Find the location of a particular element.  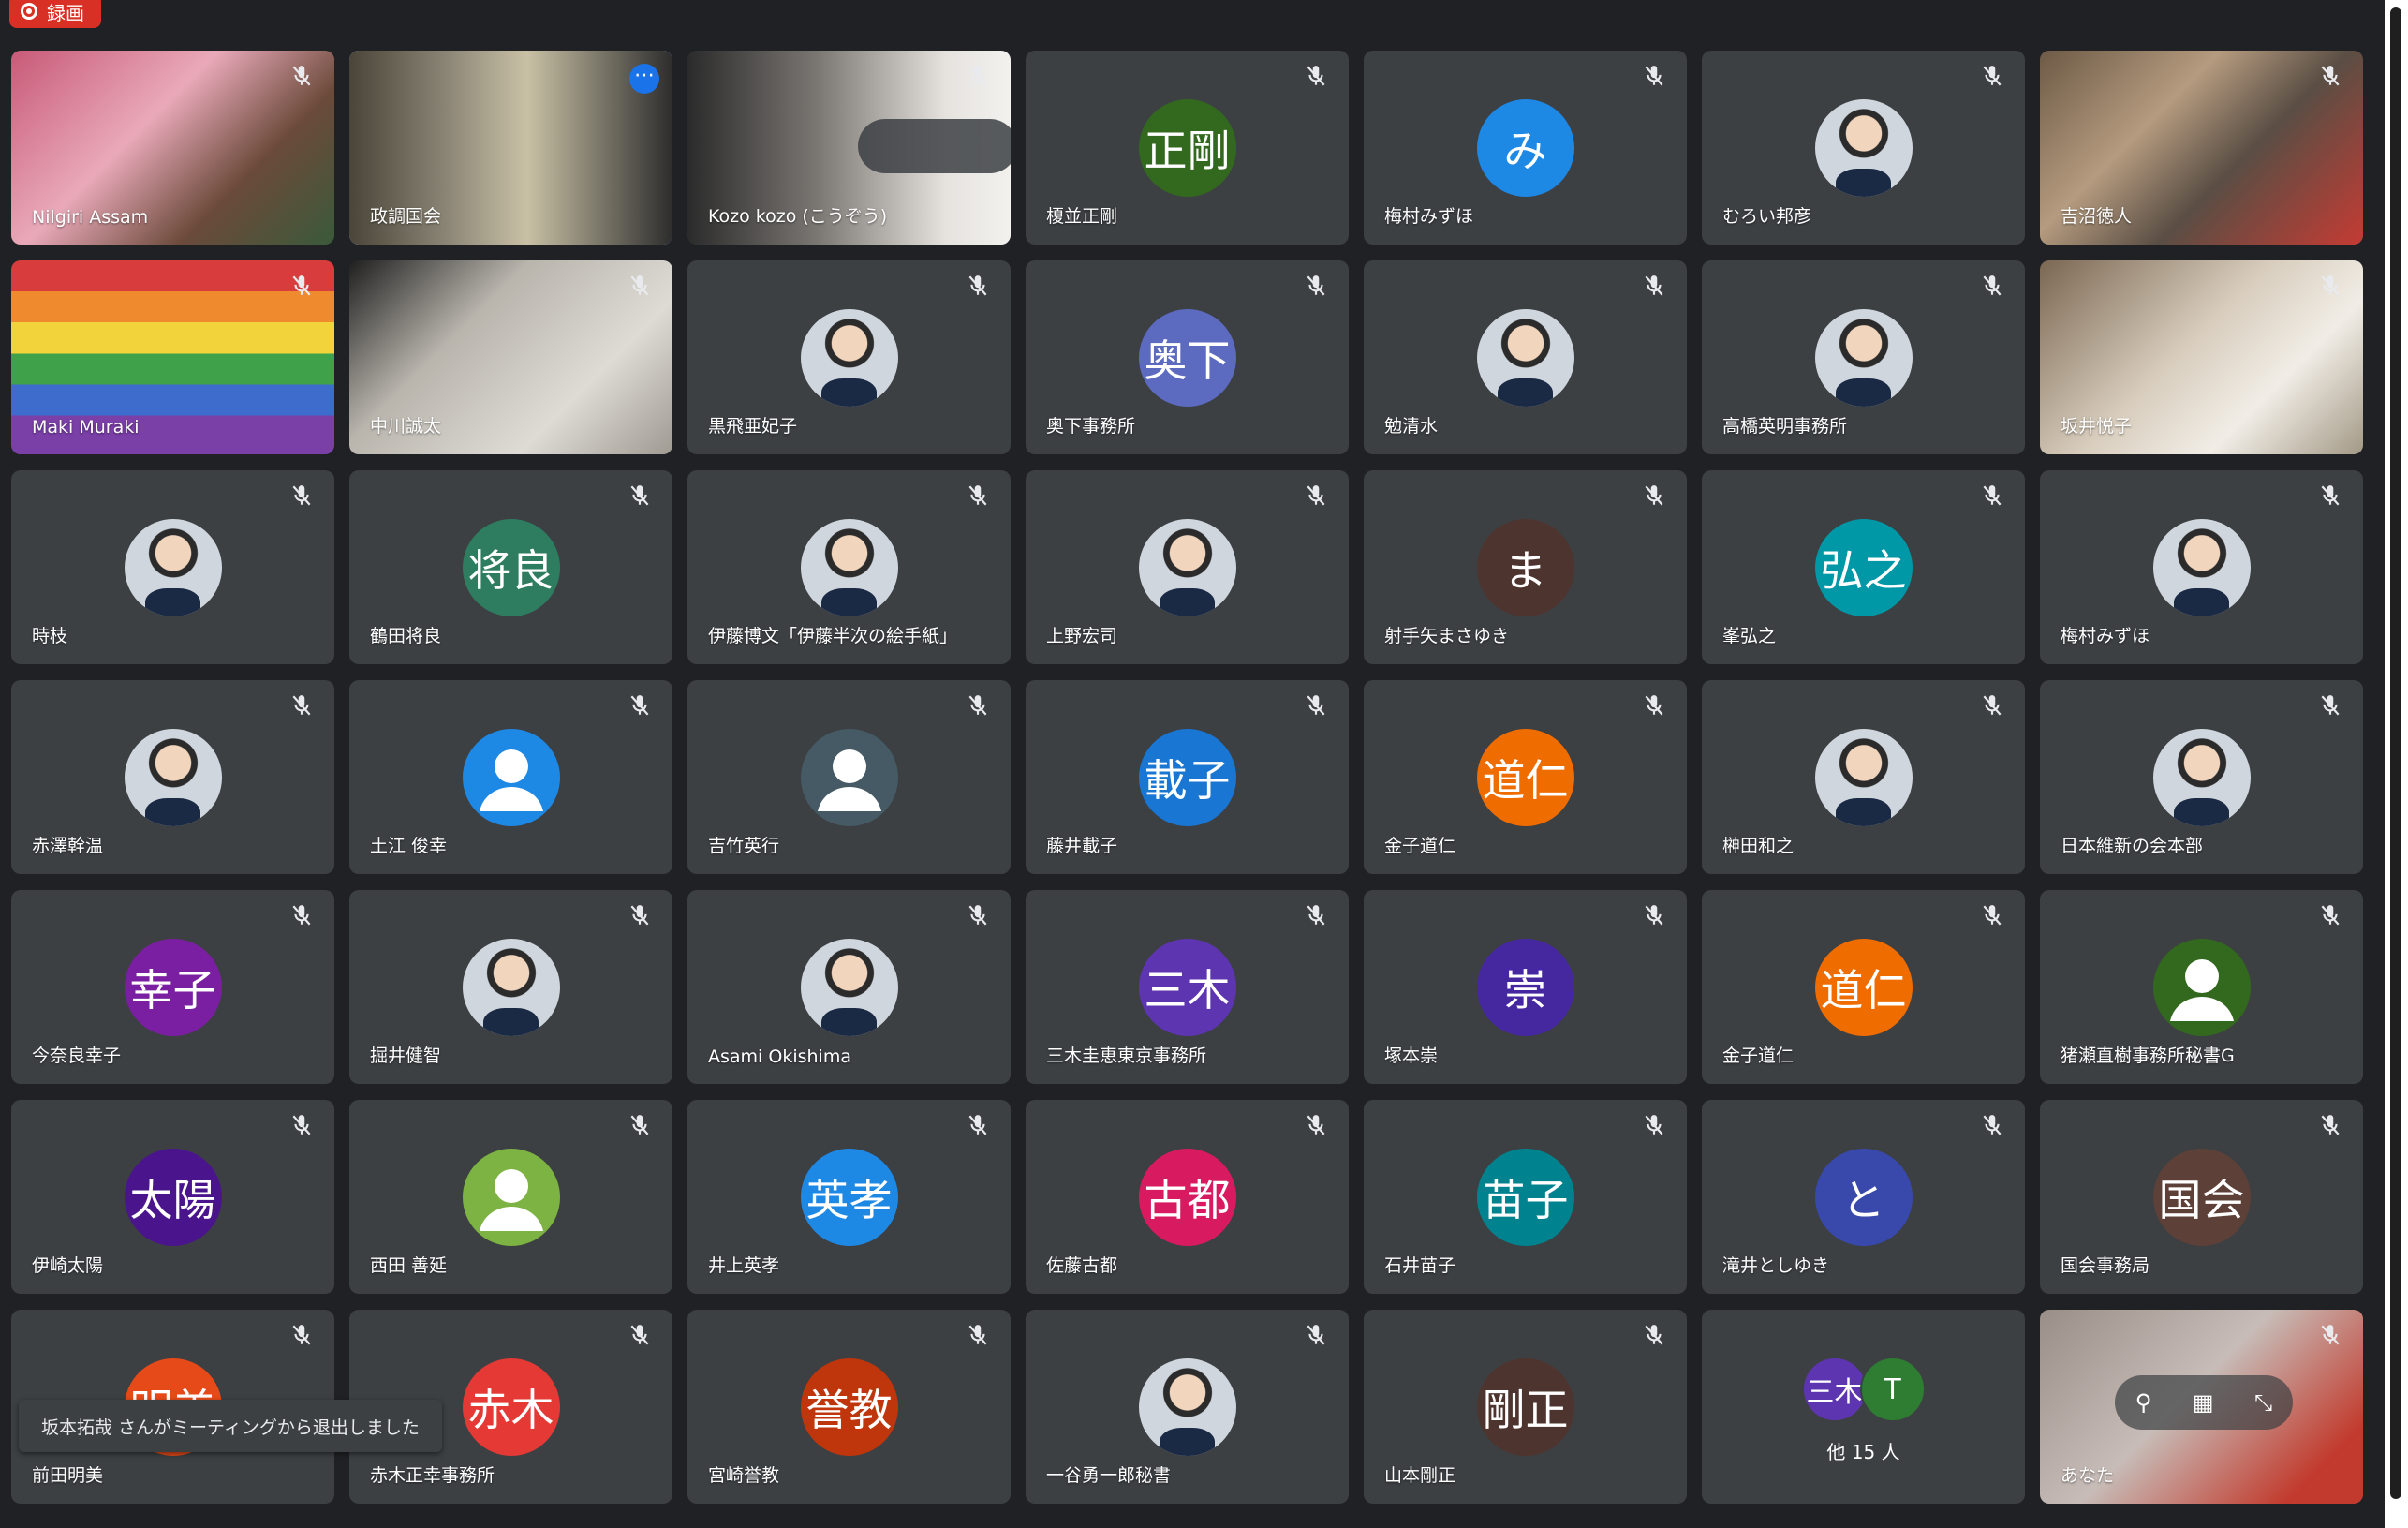

avatar: 正剛 is located at coordinates (1187, 147).